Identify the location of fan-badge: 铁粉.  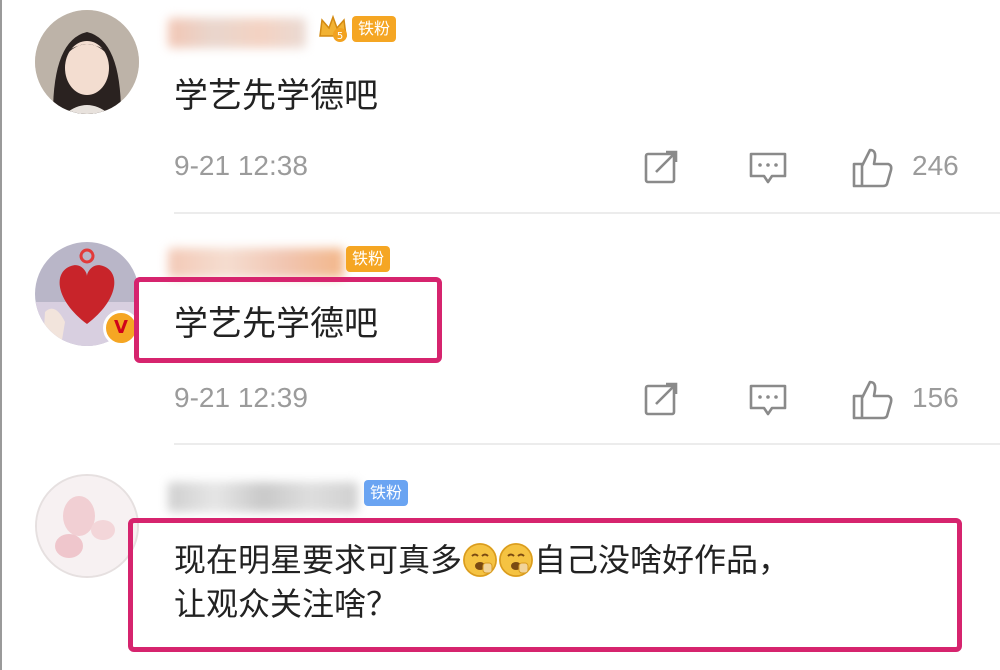
(386, 493).